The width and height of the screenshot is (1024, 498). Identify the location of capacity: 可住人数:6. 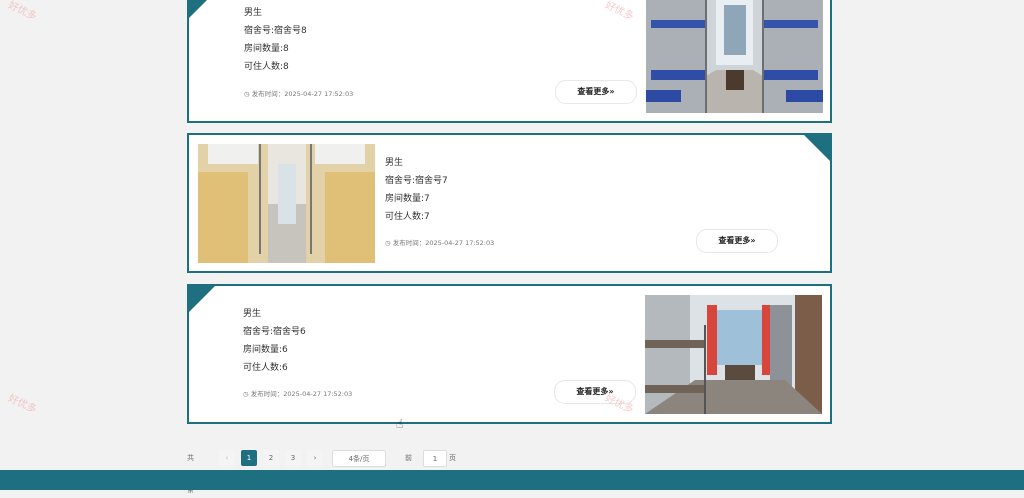
(265, 368).